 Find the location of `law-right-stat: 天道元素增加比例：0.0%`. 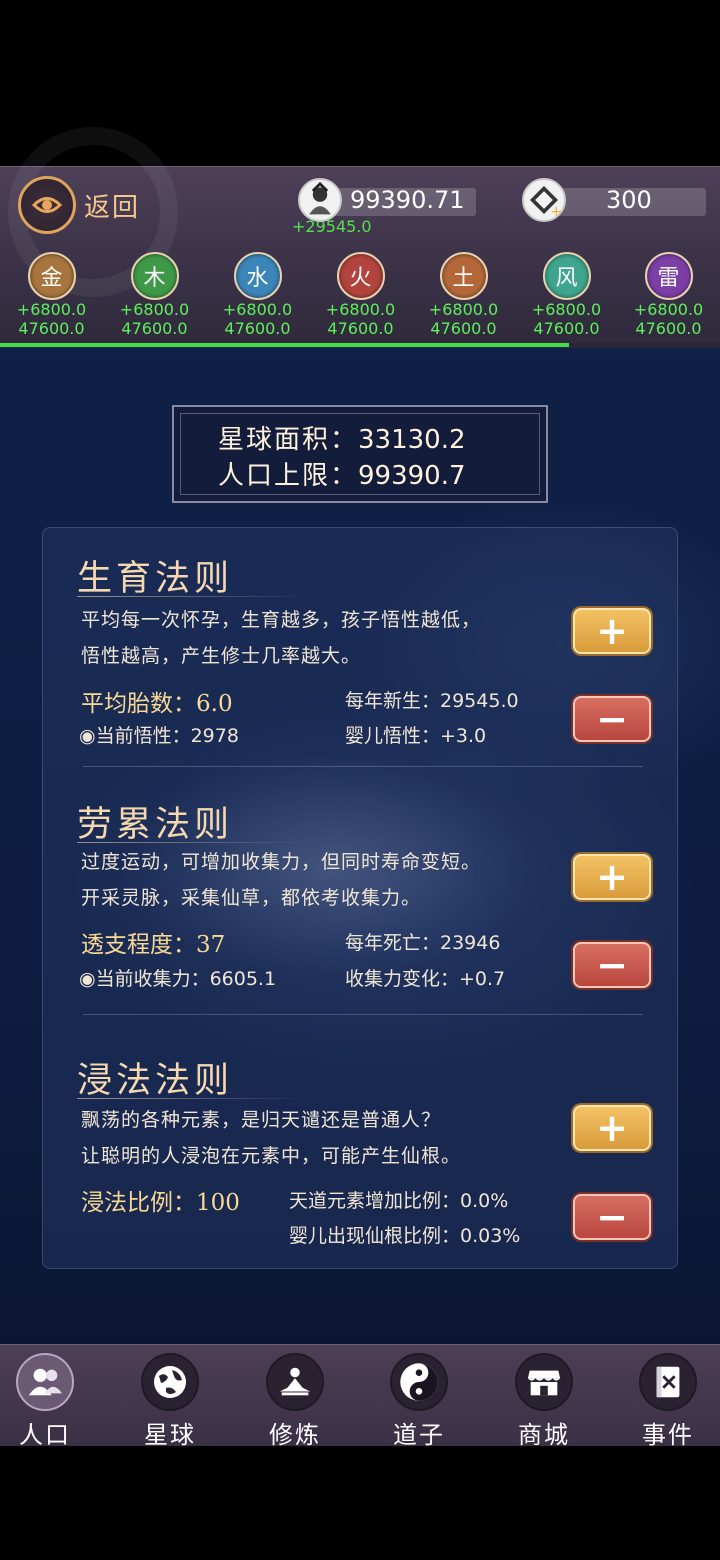

law-right-stat: 天道元素增加比例：0.0% is located at coordinates (399, 1201).